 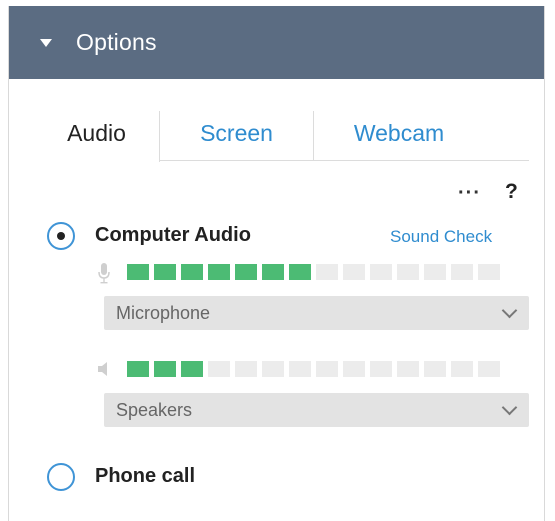 What do you see at coordinates (313, 369) in the screenshot?
I see `speaker-level-meter` at bounding box center [313, 369].